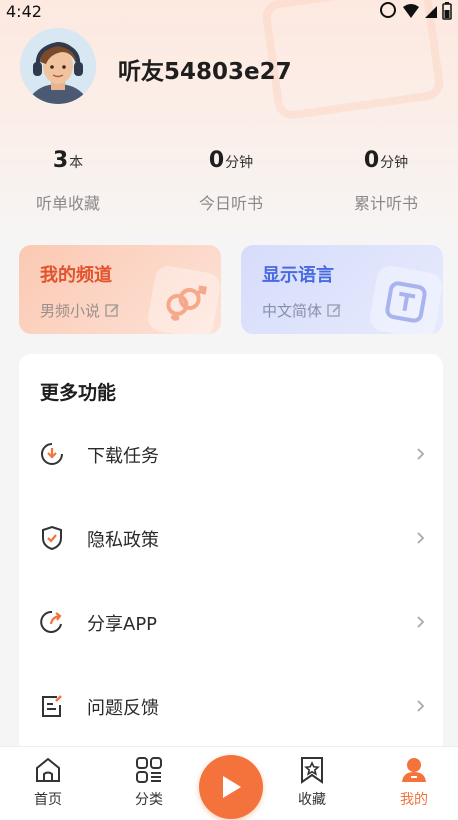  What do you see at coordinates (205, 69) in the screenshot?
I see `username: 听友54803e27` at bounding box center [205, 69].